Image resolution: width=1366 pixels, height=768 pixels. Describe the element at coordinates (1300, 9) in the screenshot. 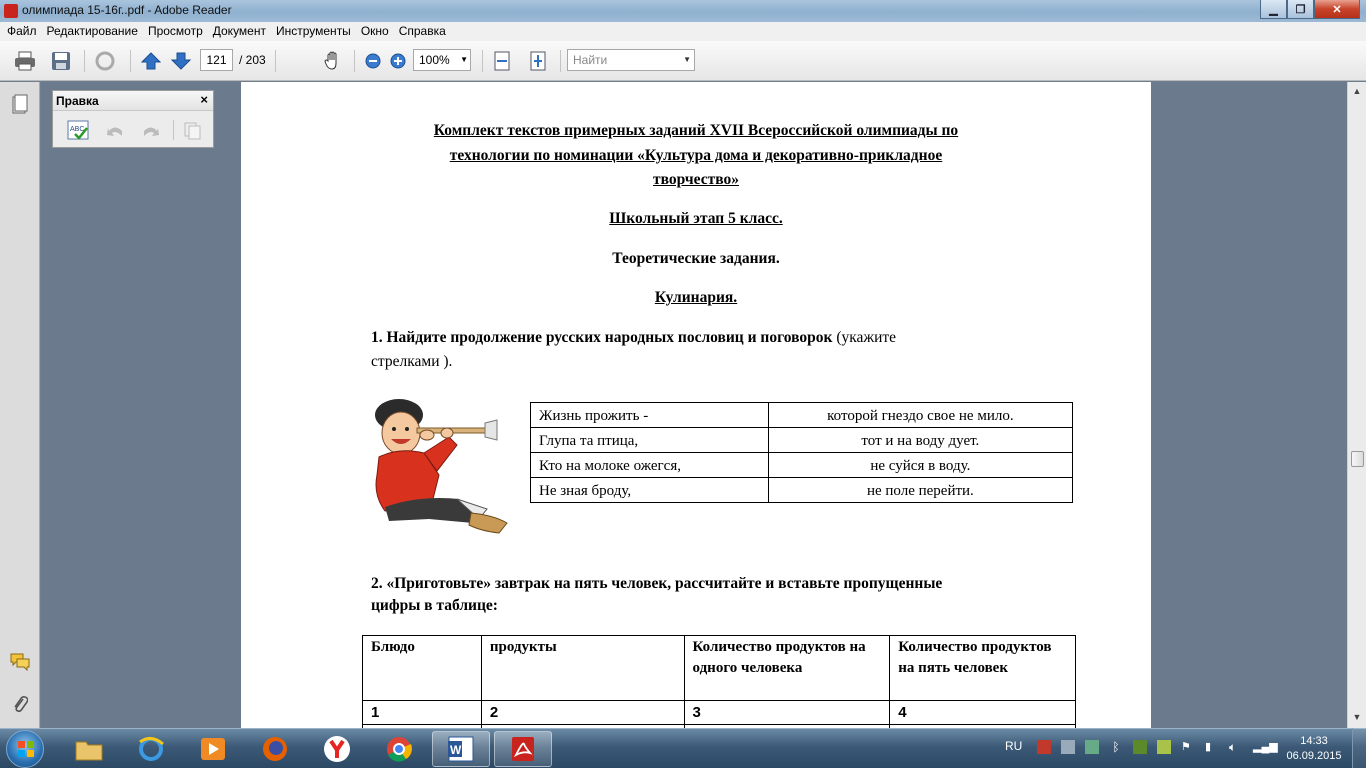

I see `maximize-button: ❐` at that location.